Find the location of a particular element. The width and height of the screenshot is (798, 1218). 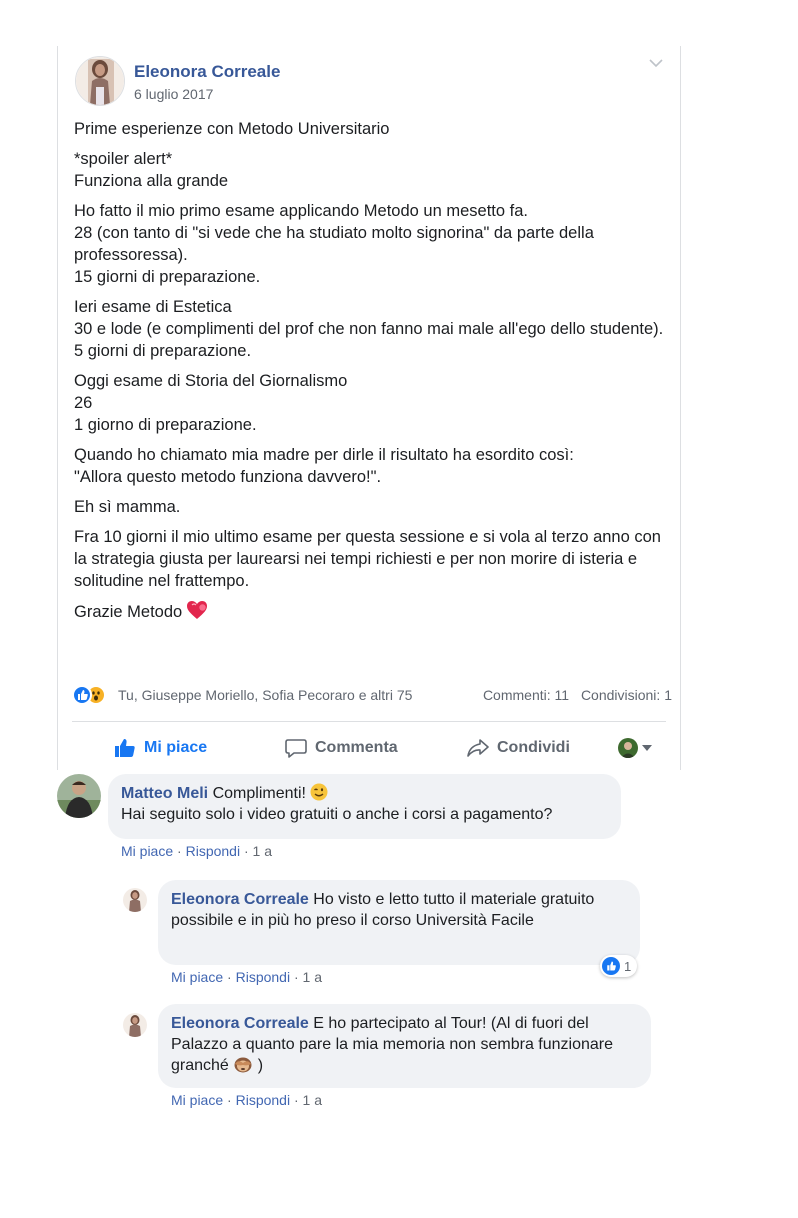

comment-like-link: Mi piace is located at coordinates (147, 851).